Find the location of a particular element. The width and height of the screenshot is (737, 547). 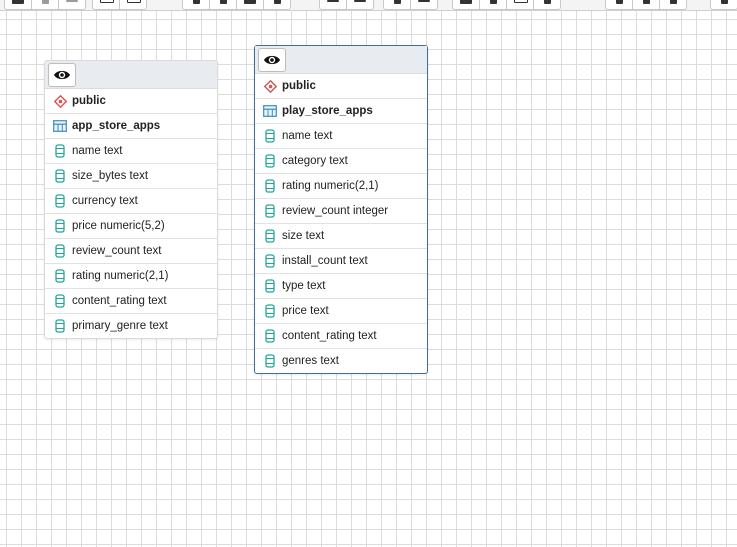

column-row: genres text is located at coordinates (341, 361).